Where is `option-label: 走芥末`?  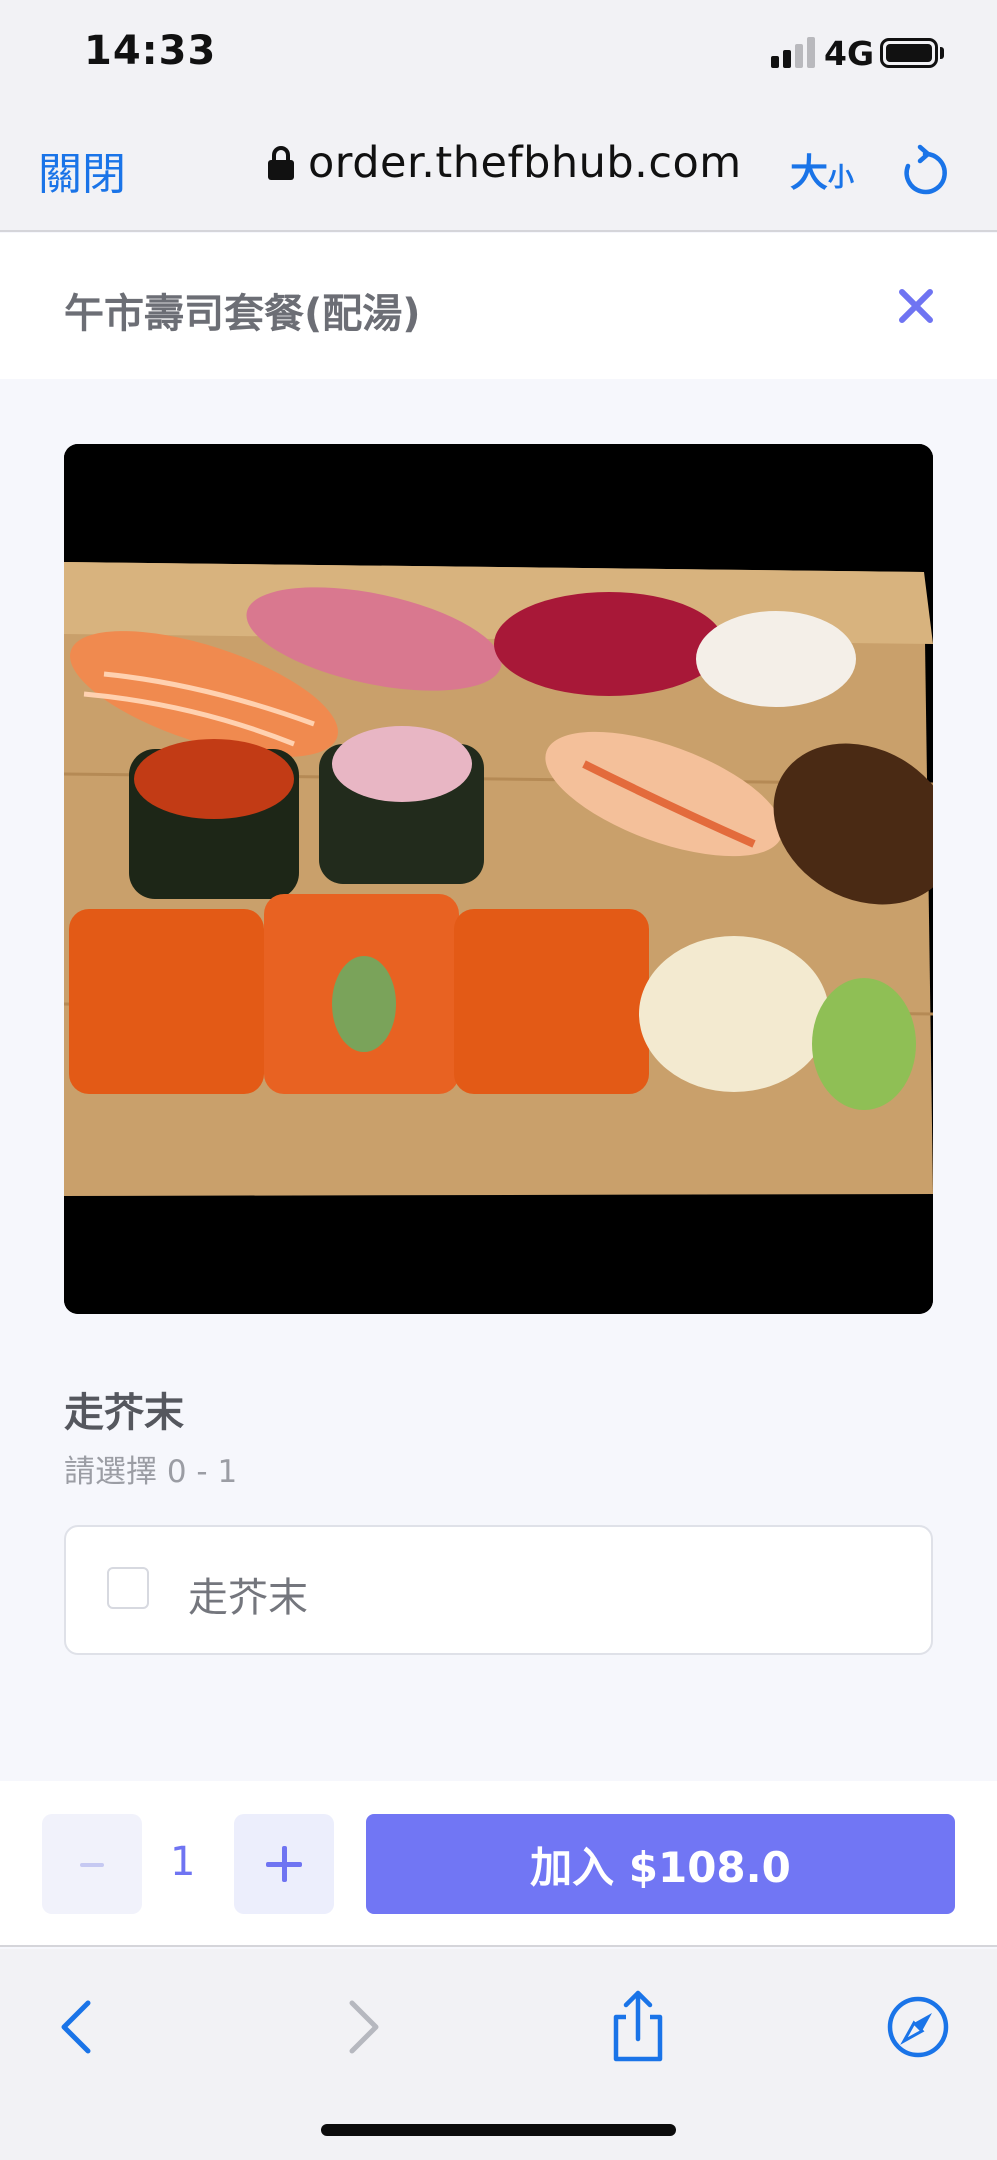 option-label: 走芥末 is located at coordinates (248, 1598).